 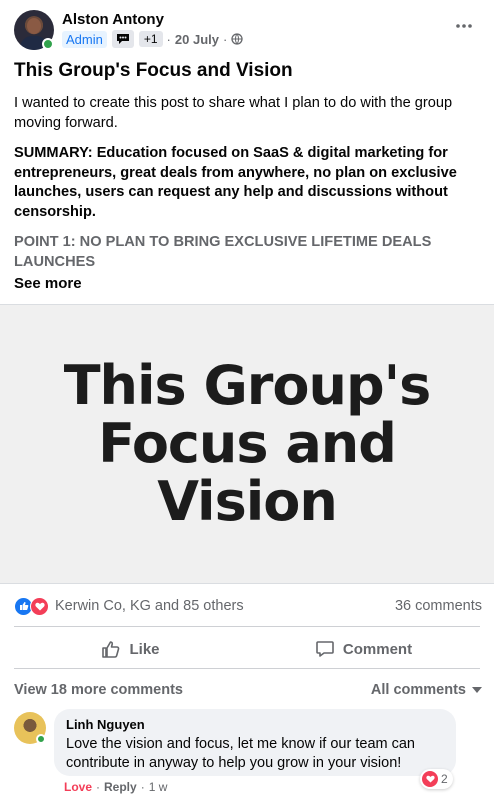 What do you see at coordinates (144, 649) in the screenshot?
I see `like-button-label: Like` at bounding box center [144, 649].